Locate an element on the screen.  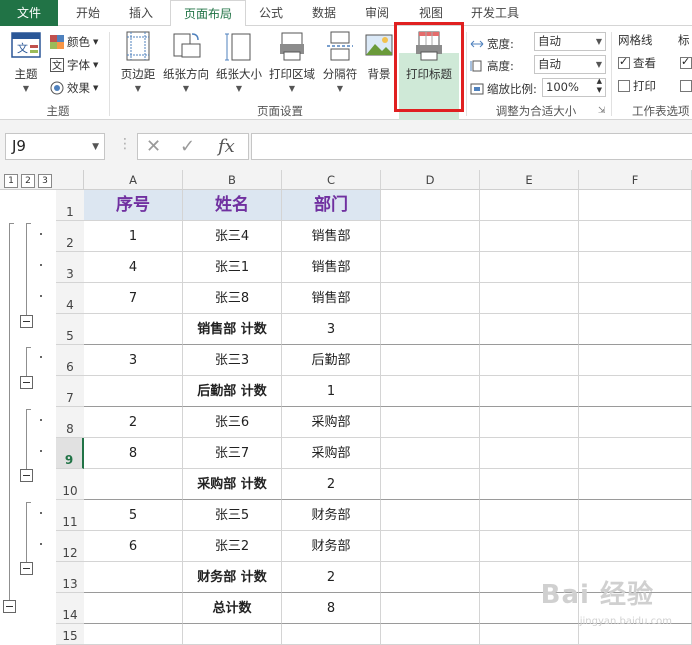
cell-C15 is located at coordinates (331, 634).